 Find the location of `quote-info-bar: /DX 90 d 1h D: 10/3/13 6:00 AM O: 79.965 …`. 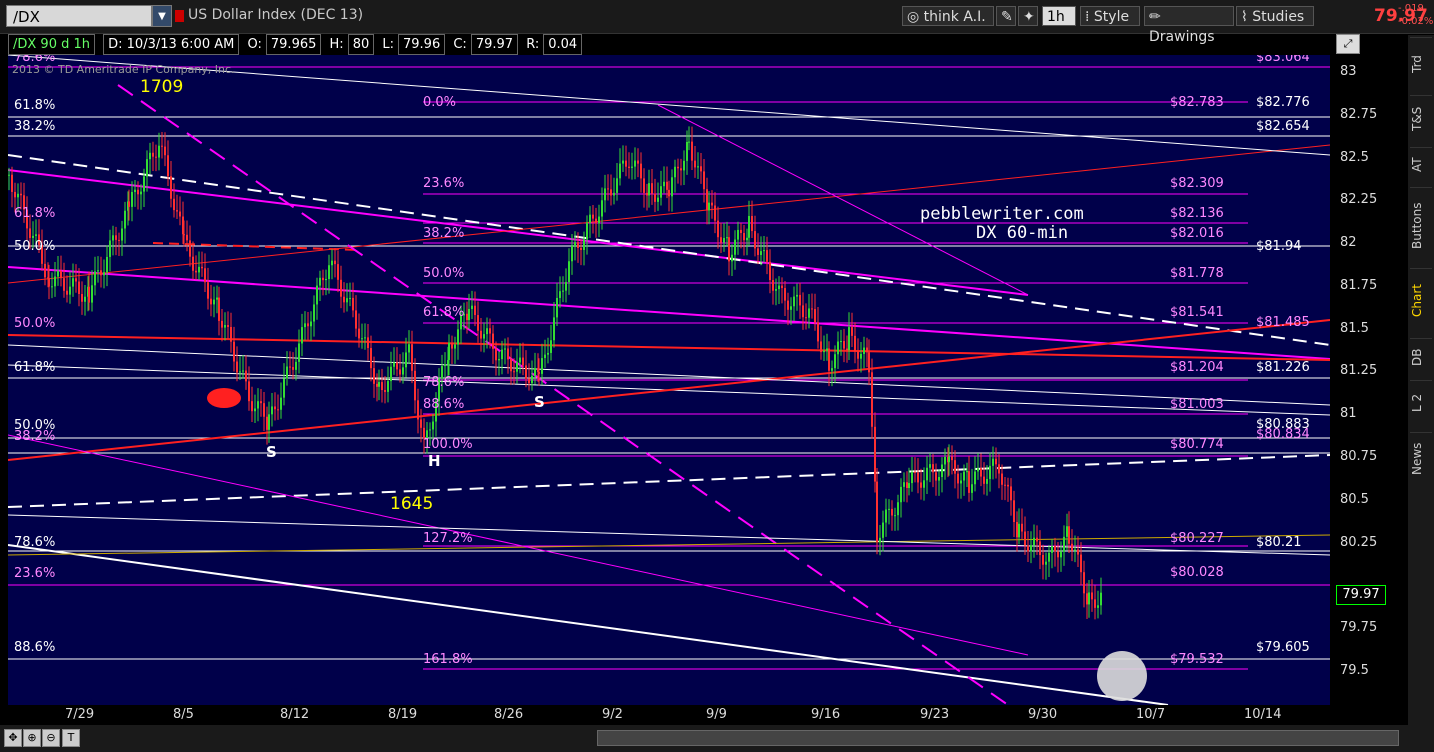

quote-info-bar: /DX 90 d 1h D: 10/3/13 6:00 AM O: 79.965 … is located at coordinates (297, 44).